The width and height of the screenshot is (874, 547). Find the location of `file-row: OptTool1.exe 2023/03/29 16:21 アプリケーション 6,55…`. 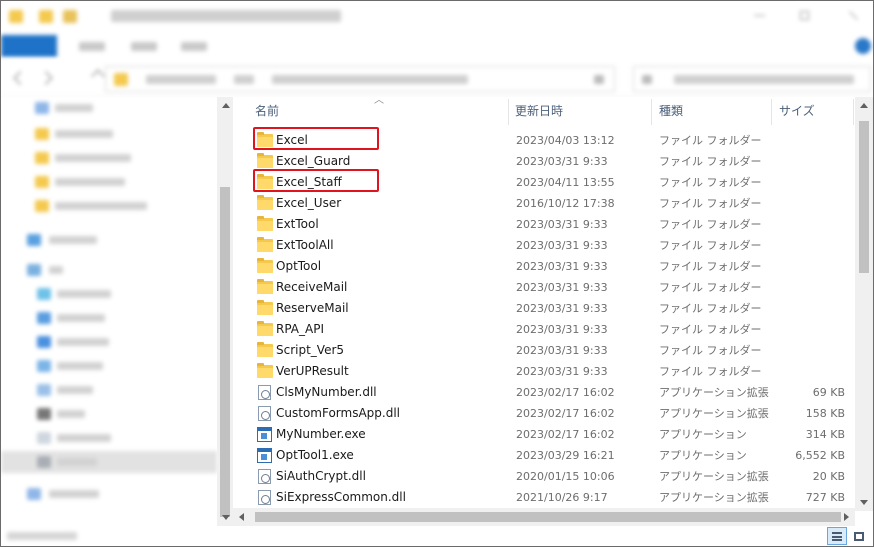

file-row: OptTool1.exe 2023/03/29 16:21 アプリケーション 6,55… is located at coordinates (544, 455).